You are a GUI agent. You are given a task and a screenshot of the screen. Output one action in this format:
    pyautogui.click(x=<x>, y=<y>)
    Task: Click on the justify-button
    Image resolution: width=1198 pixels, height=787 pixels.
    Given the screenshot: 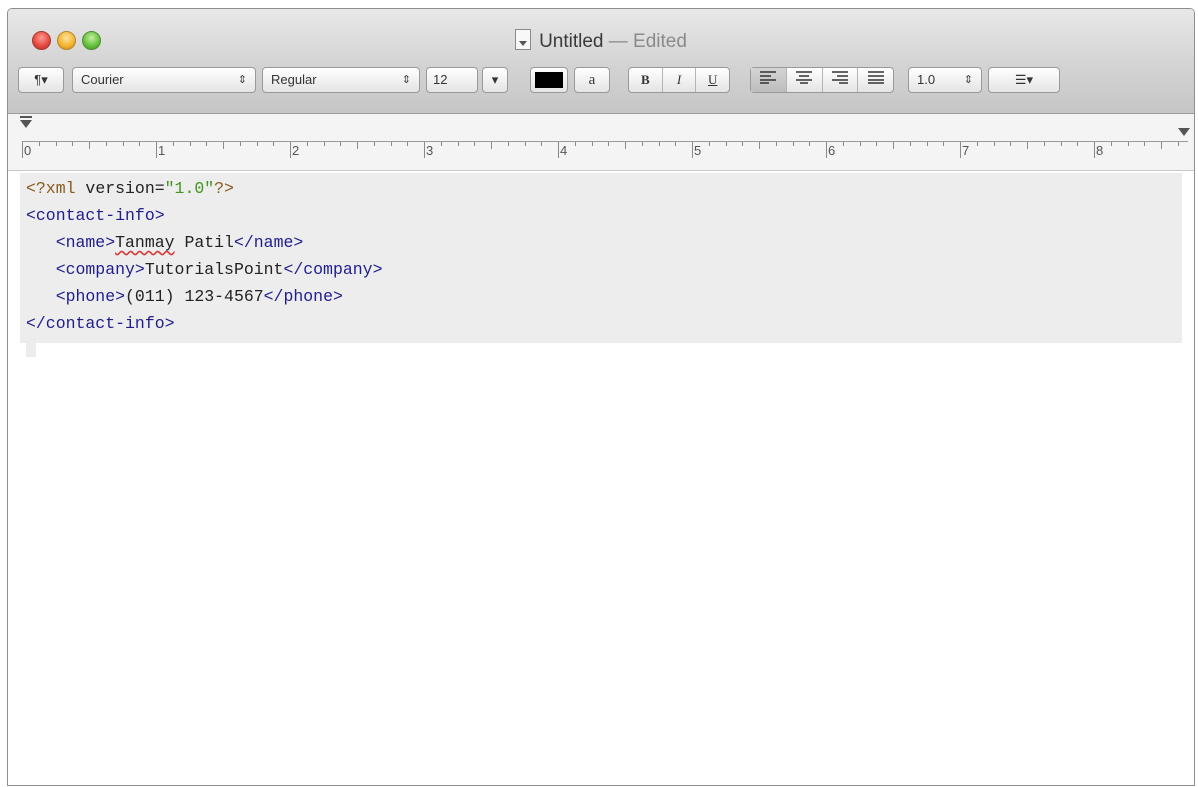 What is the action you would take?
    pyautogui.click(x=875, y=80)
    